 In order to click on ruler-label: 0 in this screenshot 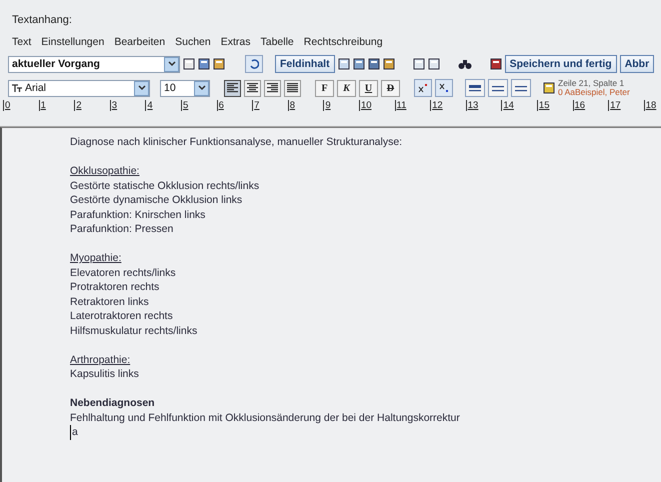, I will do `click(21, 105)`.